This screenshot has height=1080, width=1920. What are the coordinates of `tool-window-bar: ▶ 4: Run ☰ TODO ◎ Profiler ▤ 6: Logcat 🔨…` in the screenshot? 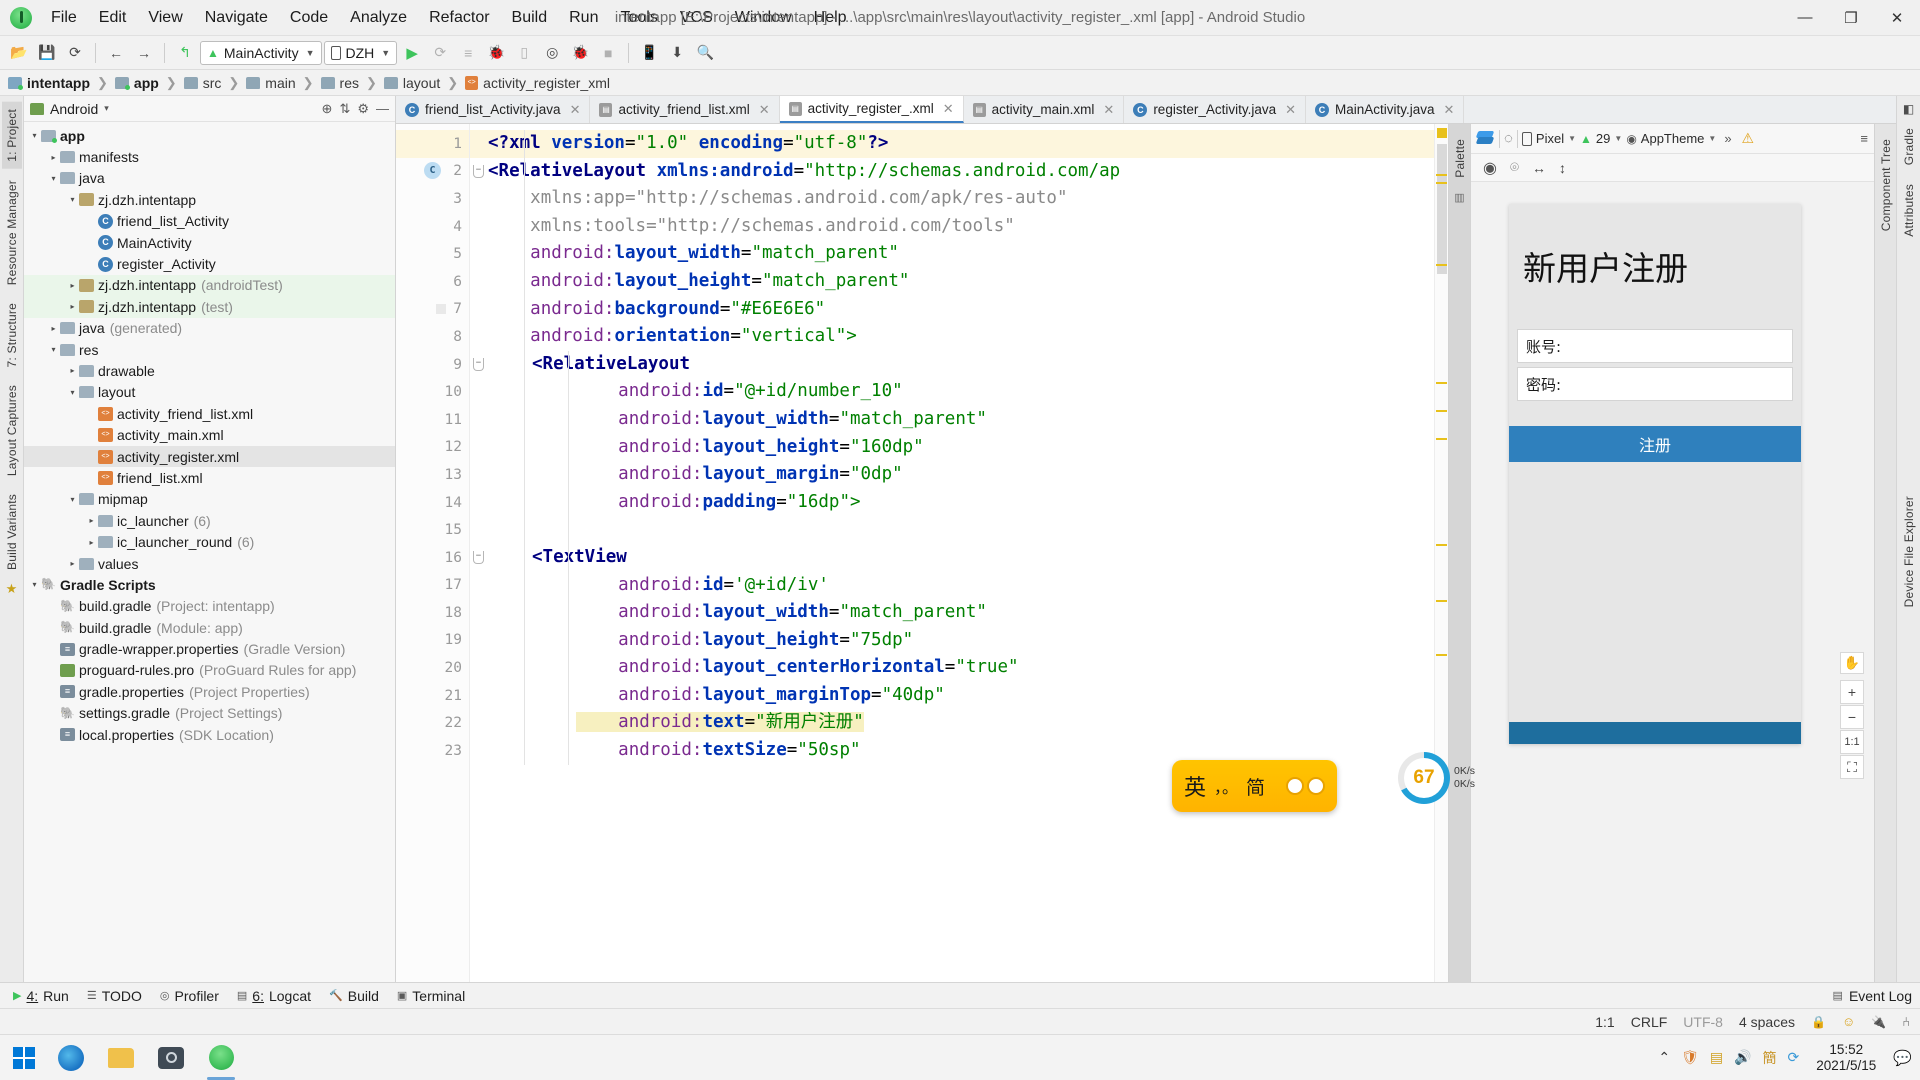 It's located at (960, 995).